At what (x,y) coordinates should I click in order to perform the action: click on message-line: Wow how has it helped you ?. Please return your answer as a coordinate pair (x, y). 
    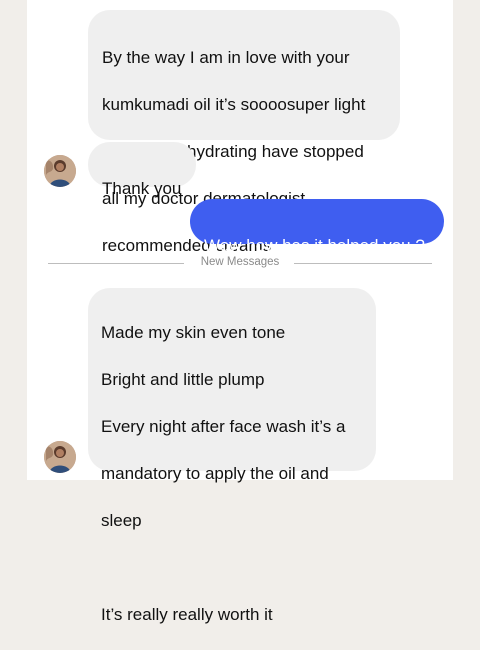
    Looking at the image, I should click on (314, 245).